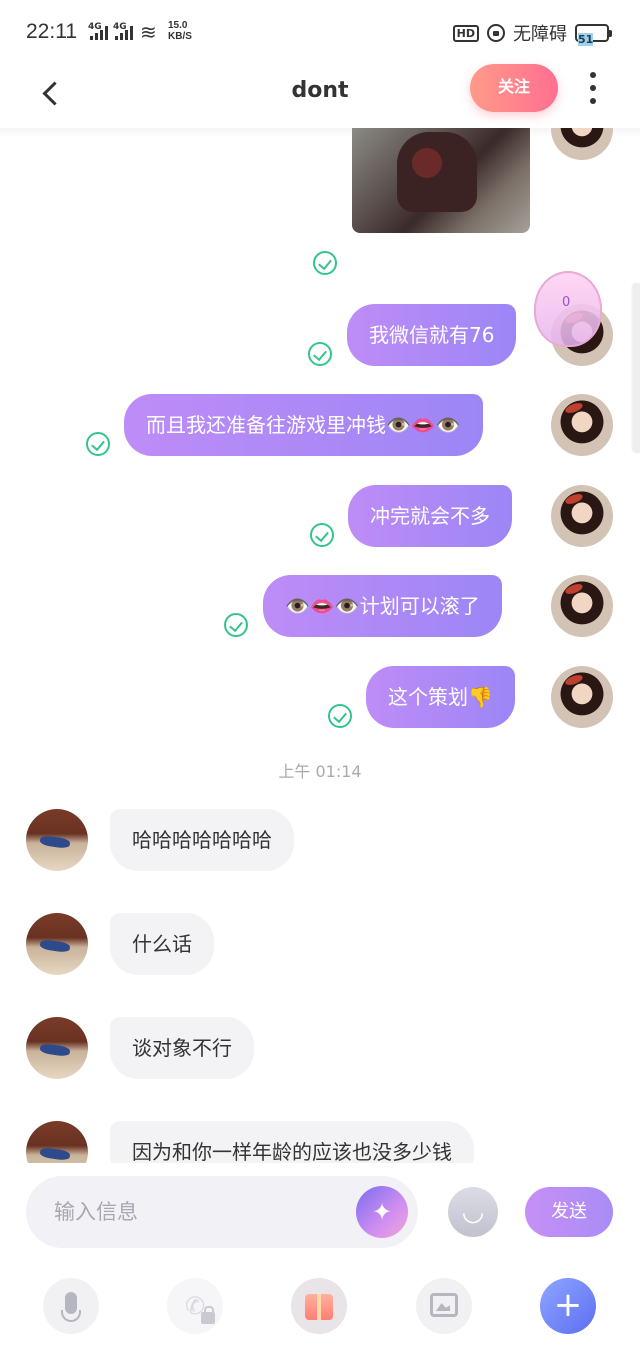  I want to click on speed-unit: KB/S, so click(180, 36).